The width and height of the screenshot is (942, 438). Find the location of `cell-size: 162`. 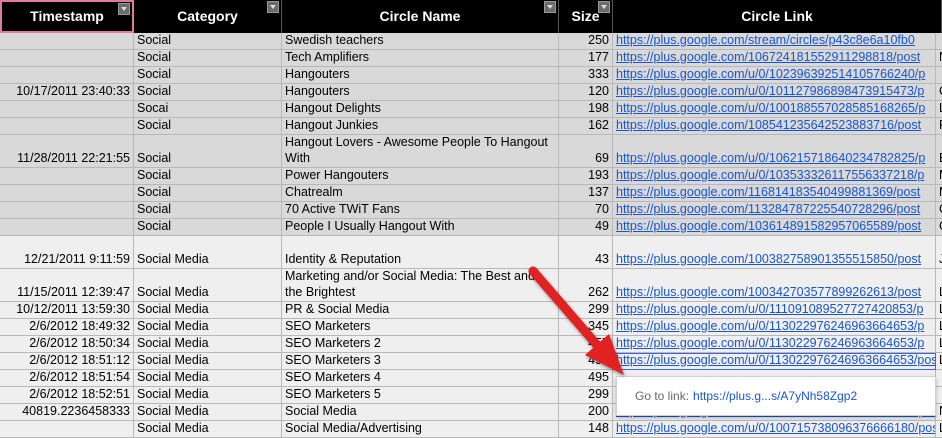

cell-size: 162 is located at coordinates (586, 126).